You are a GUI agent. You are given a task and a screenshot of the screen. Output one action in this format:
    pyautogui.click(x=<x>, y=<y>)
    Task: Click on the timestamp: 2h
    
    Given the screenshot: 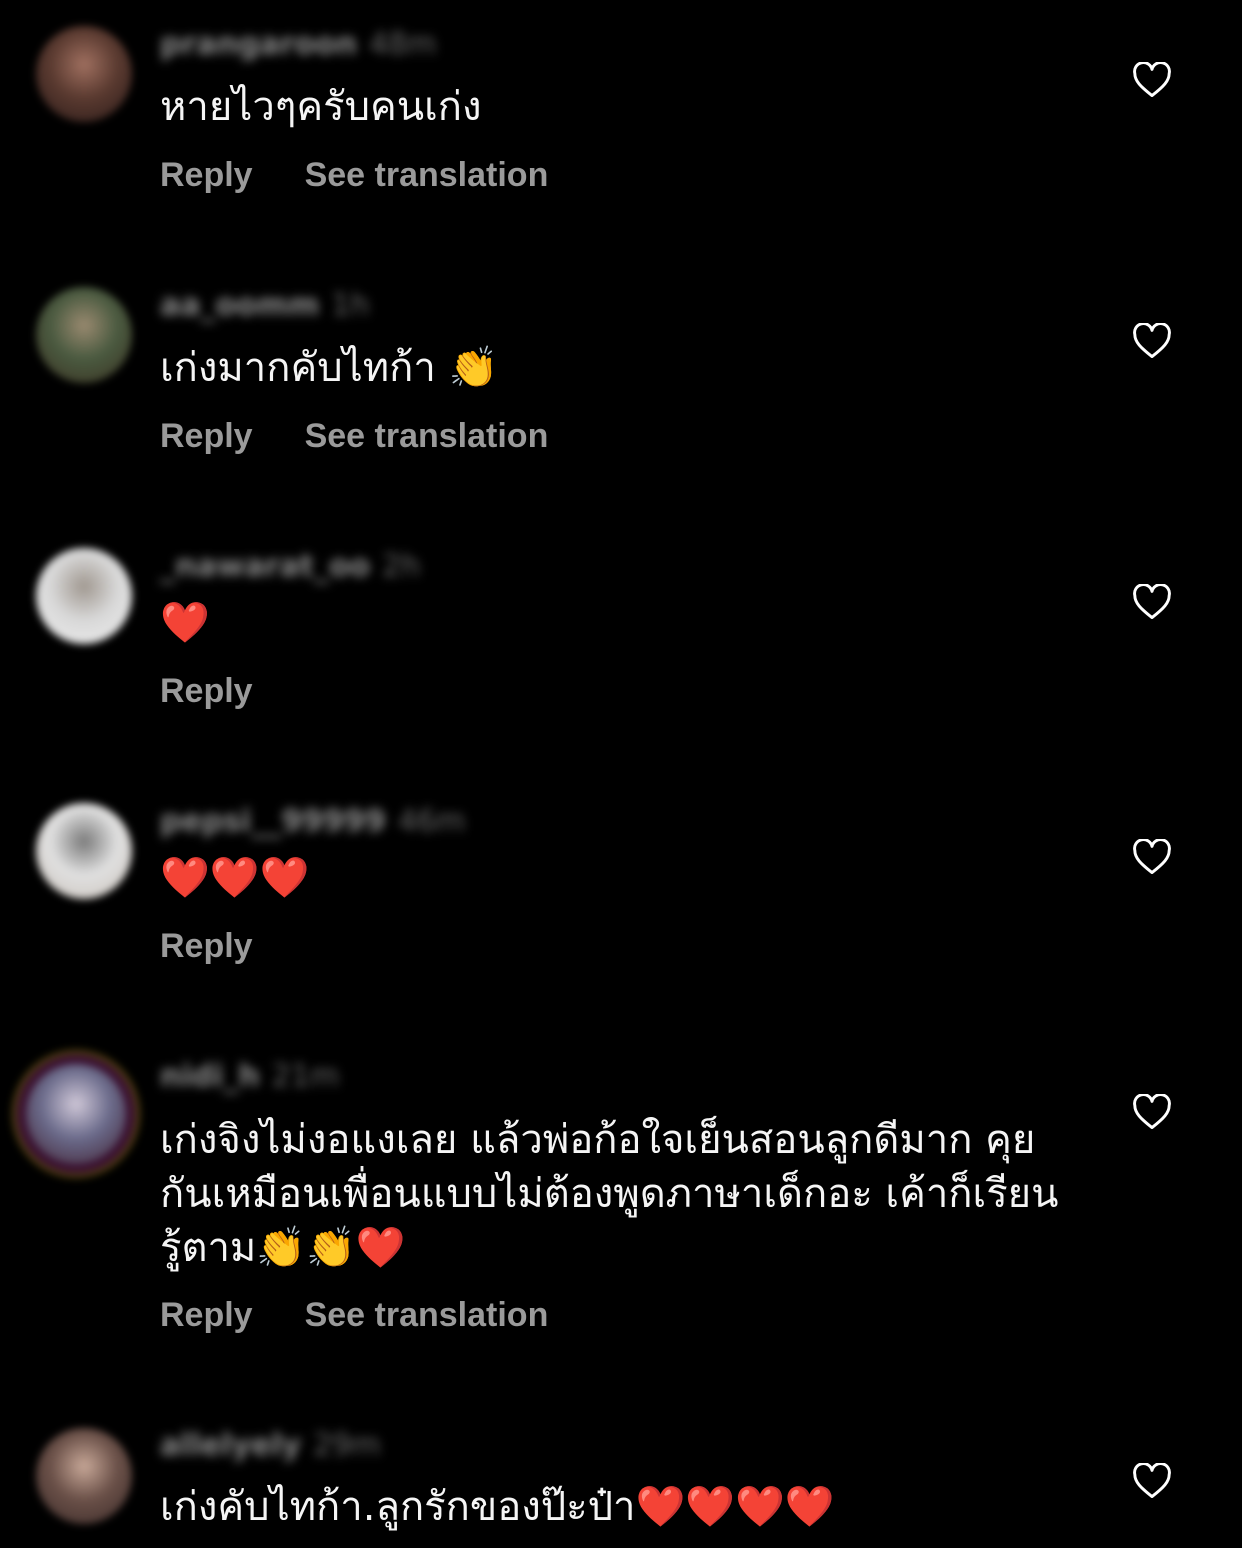 What is the action you would take?
    pyautogui.click(x=401, y=566)
    